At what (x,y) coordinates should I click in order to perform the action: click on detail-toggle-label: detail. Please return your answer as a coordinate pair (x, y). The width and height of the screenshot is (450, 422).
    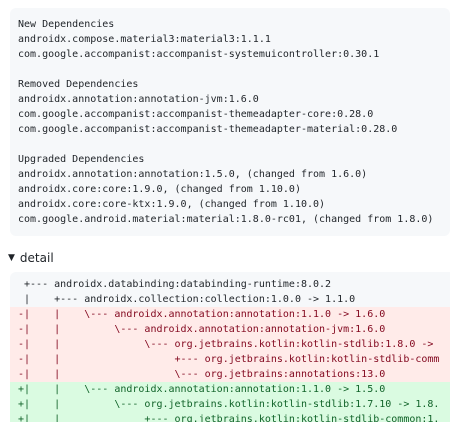
    Looking at the image, I should click on (36, 258).